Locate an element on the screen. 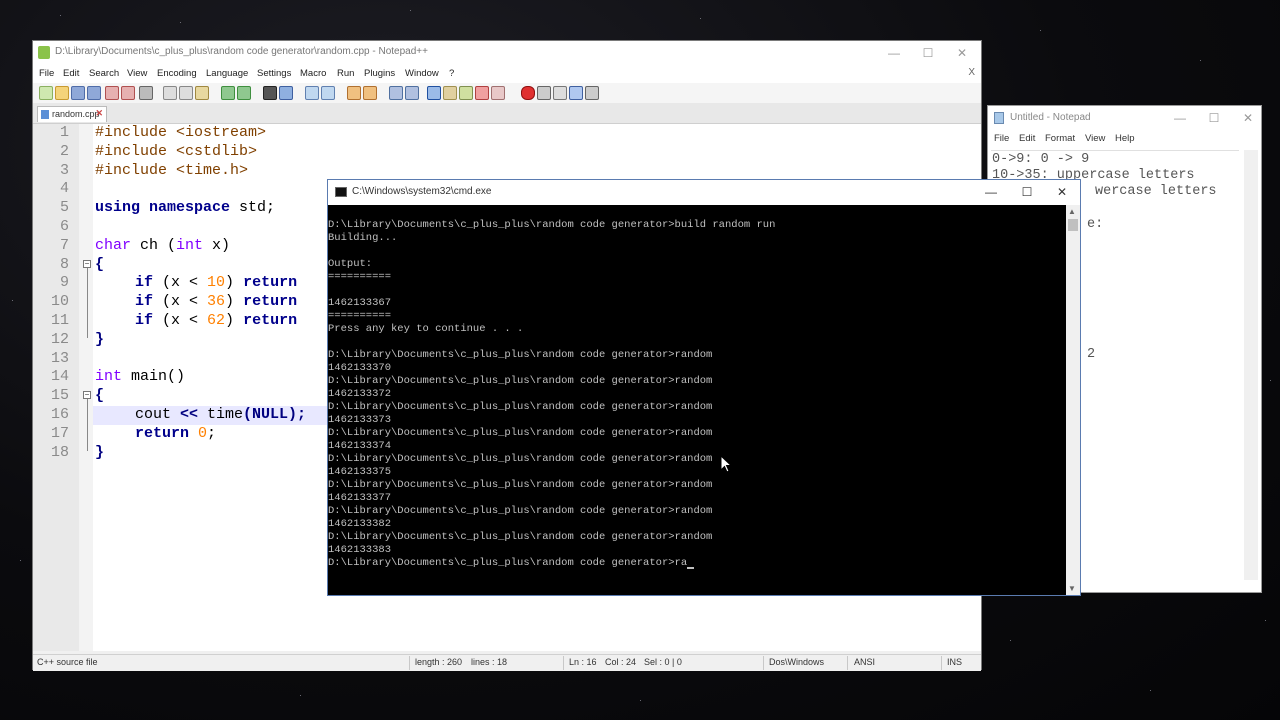 This screenshot has height=720, width=1280. np-menu-file: File is located at coordinates (1001, 138).